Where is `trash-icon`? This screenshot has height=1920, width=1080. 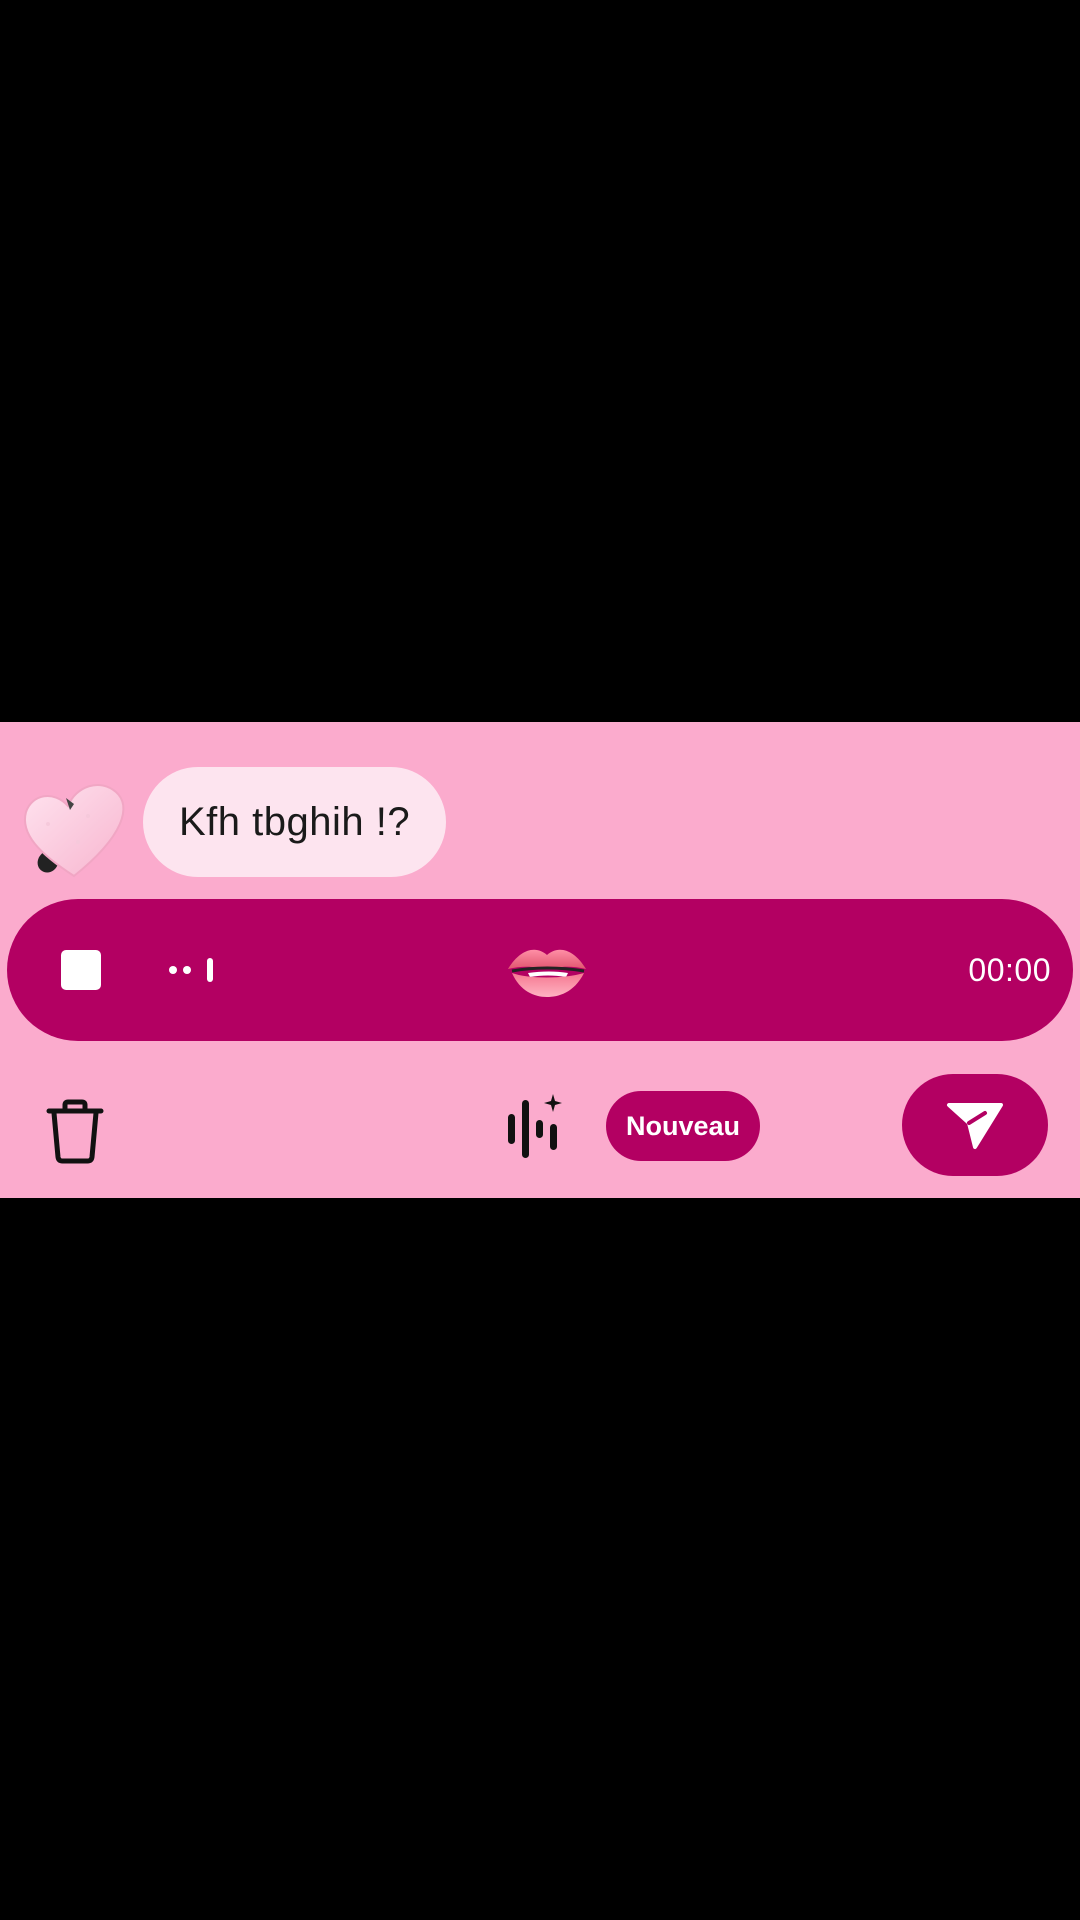 trash-icon is located at coordinates (75, 1131).